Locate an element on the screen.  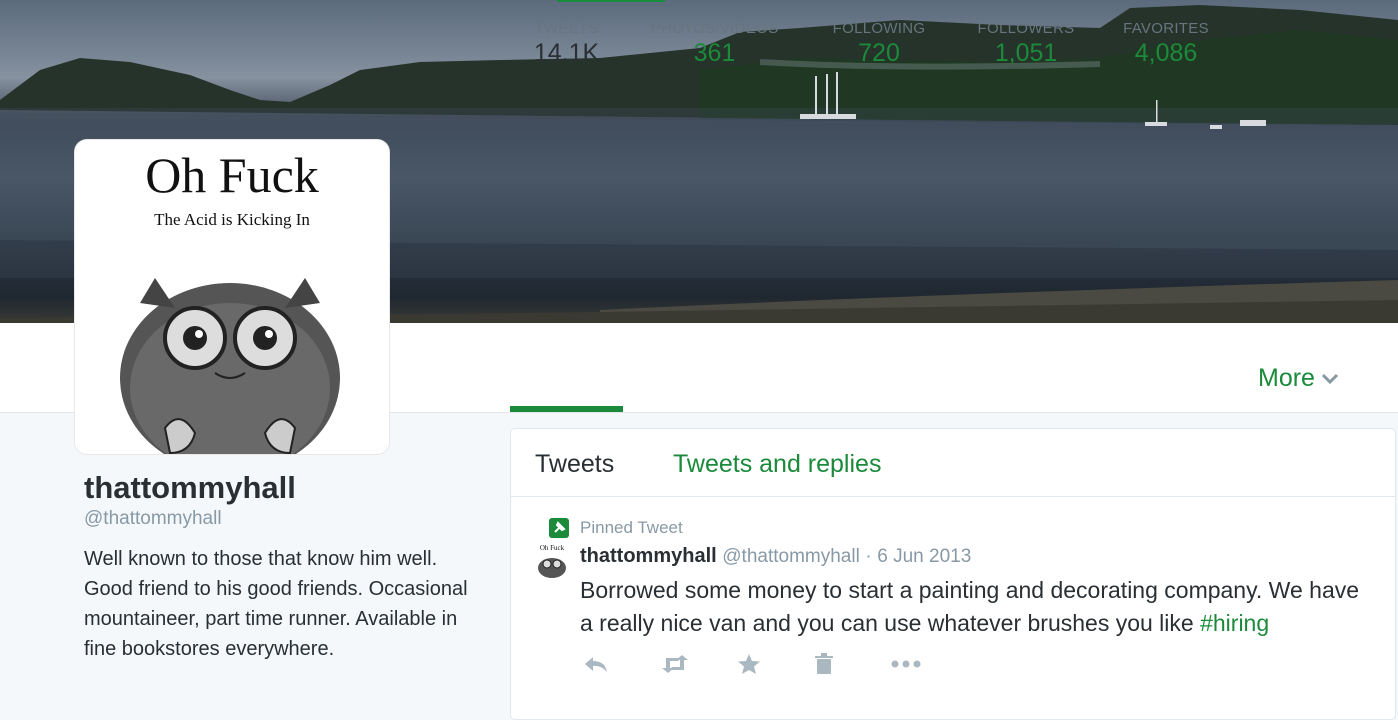
profile-avatar: Oh Fuck The Acid is Kicking In is located at coordinates (232, 297).